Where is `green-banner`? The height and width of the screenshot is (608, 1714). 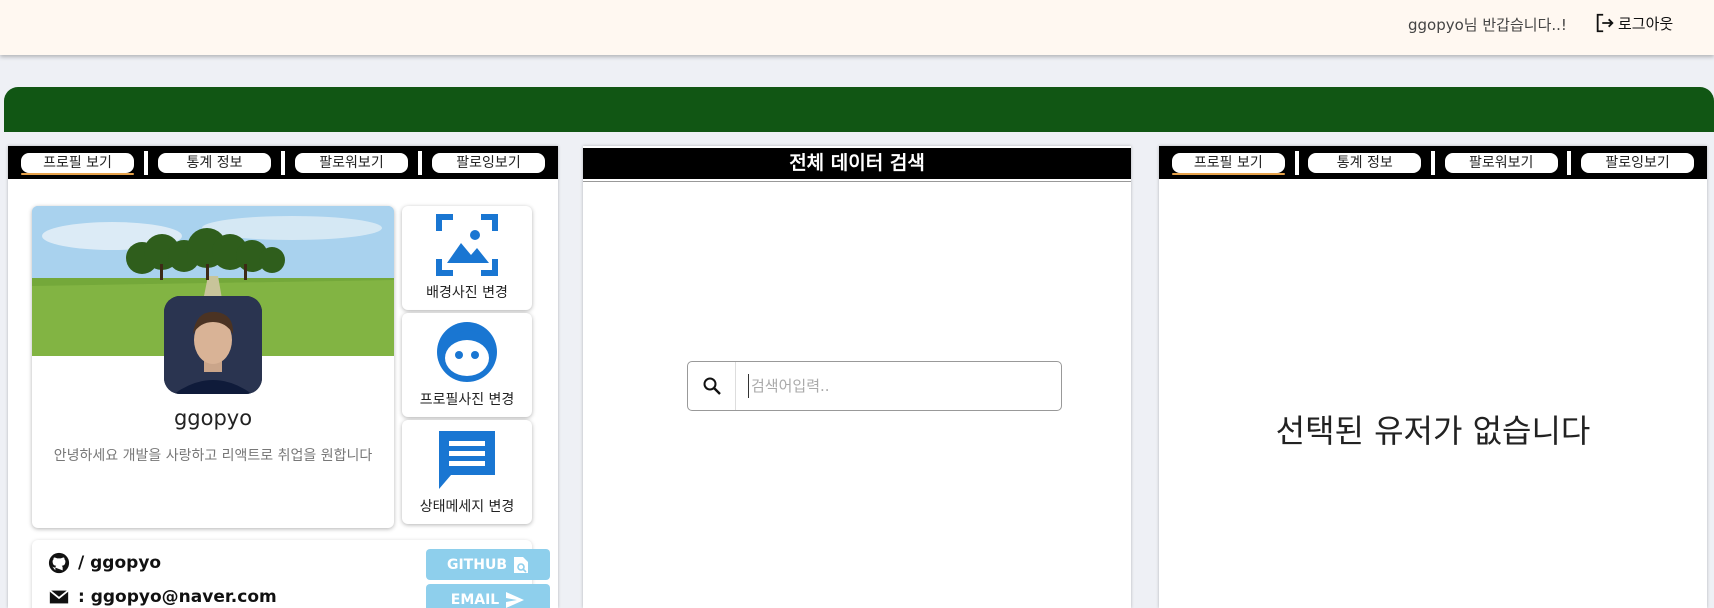 green-banner is located at coordinates (859, 109).